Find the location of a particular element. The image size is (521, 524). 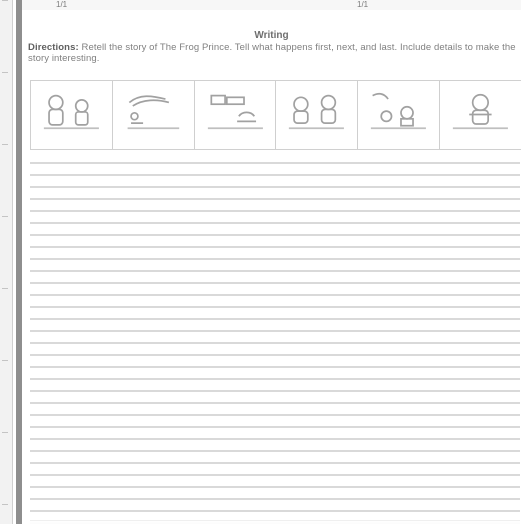

worksheet-title: Writing is located at coordinates (271, 35).